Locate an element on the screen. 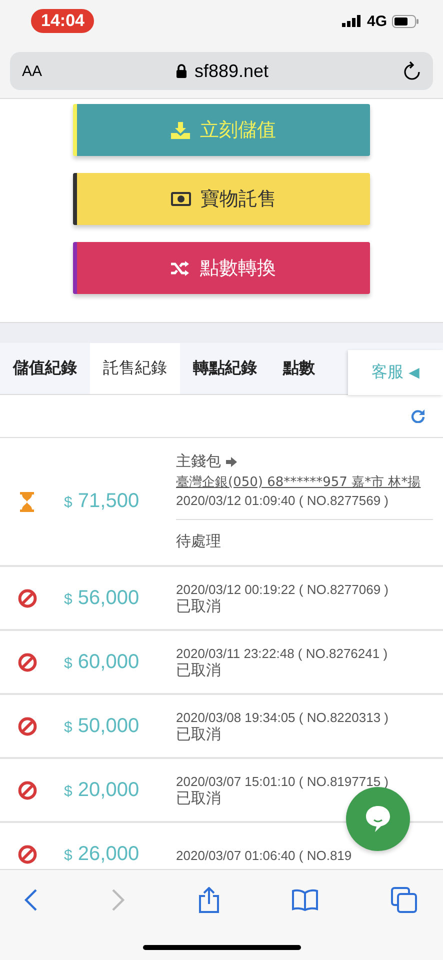 Image resolution: width=443 pixels, height=960 pixels. amount-text: $ 50,000 is located at coordinates (101, 726).